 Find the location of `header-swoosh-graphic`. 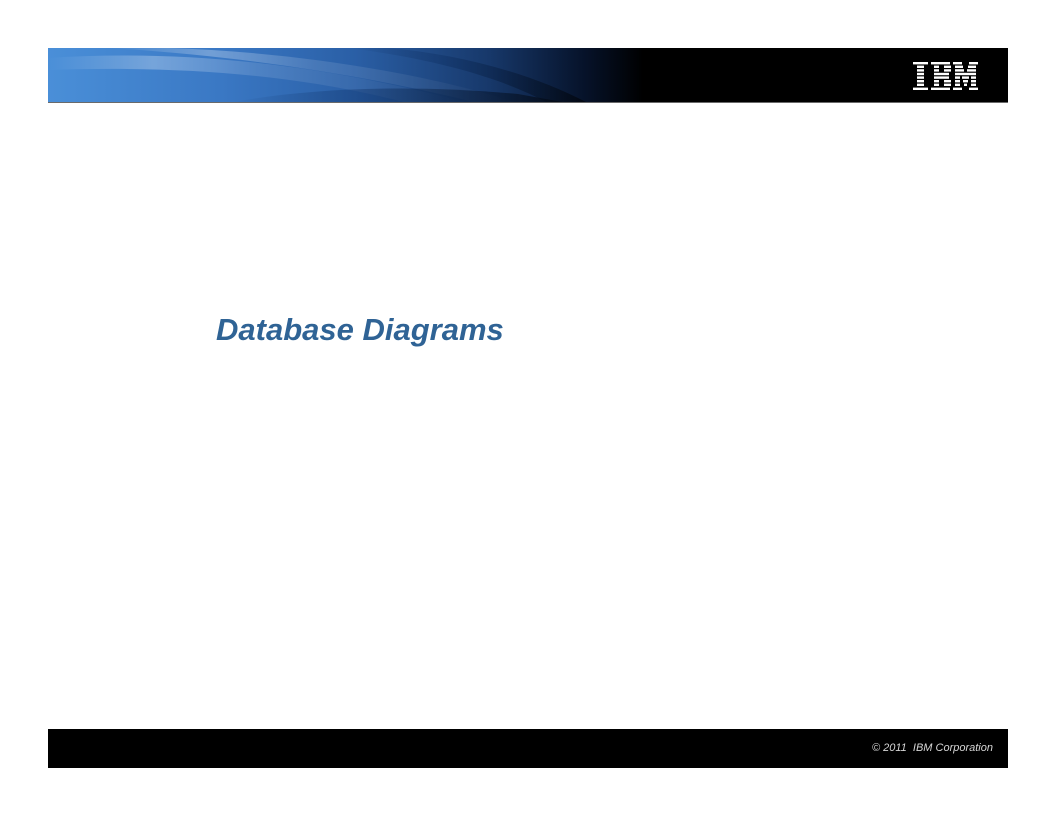

header-swoosh-graphic is located at coordinates (318, 75).